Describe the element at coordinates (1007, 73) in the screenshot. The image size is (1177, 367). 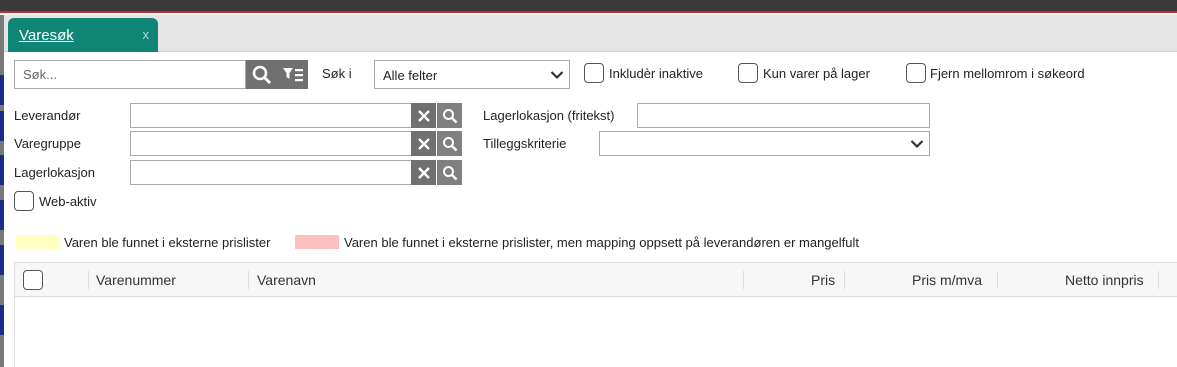
I see `remove-spaces-label: Fjern mellomrom i søkeord` at that location.